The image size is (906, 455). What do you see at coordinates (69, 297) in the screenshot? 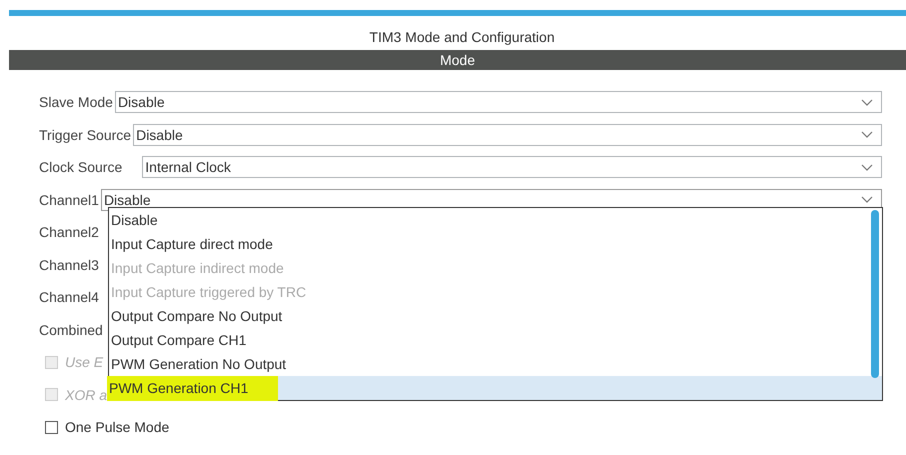
I see `field-label: Channel4` at bounding box center [69, 297].